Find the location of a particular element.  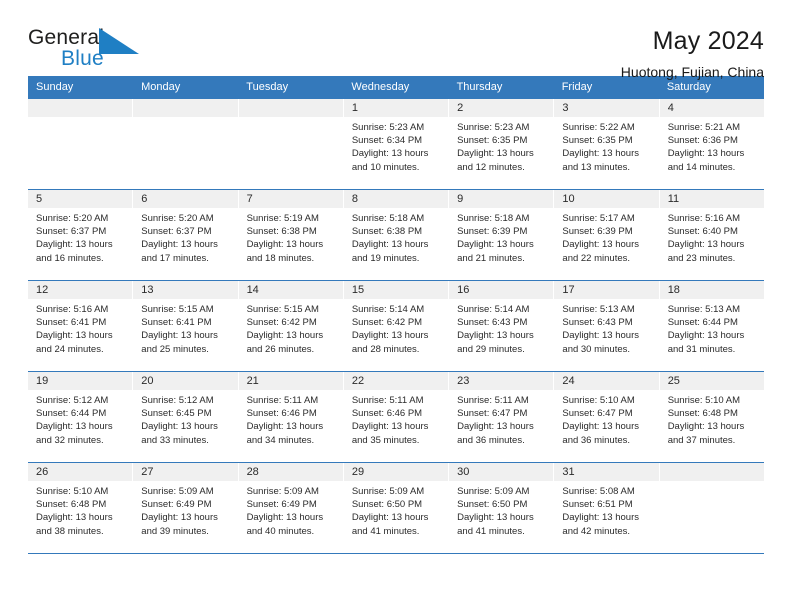

day-daylight-2-text: and 42 minutes. is located at coordinates (596, 531).